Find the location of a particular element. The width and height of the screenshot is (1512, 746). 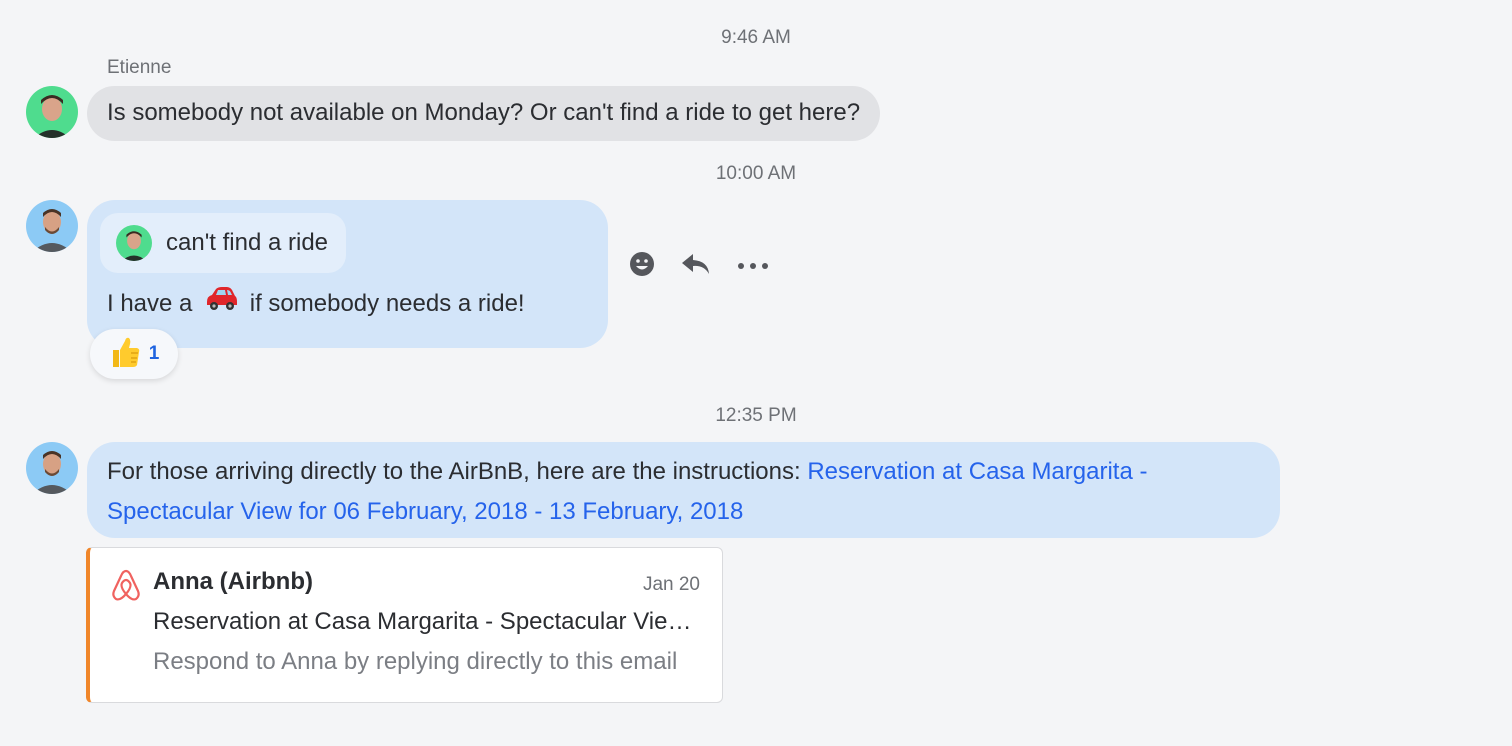

message-text: I have a if somebody needs a ride! is located at coordinates (316, 304).